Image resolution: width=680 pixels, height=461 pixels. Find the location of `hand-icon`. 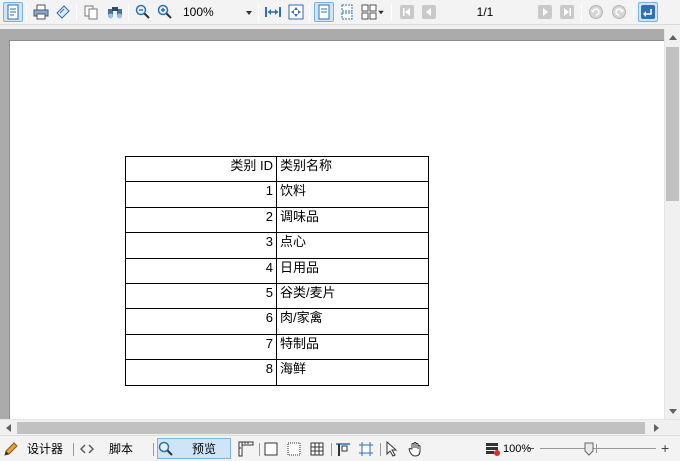

hand-icon is located at coordinates (414, 449).